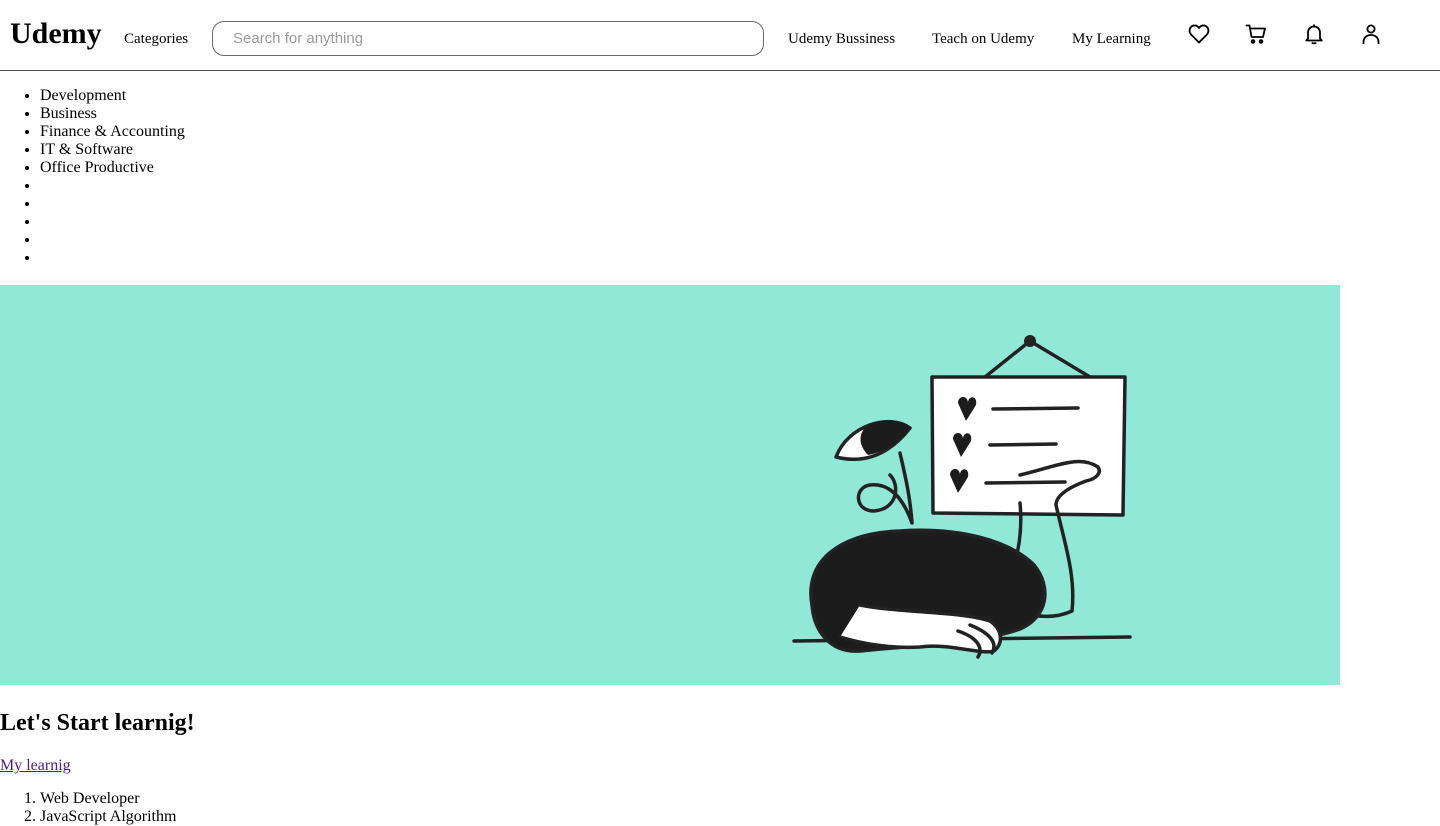 The image size is (1440, 826). What do you see at coordinates (1314, 34) in the screenshot?
I see `bell-icon` at bounding box center [1314, 34].